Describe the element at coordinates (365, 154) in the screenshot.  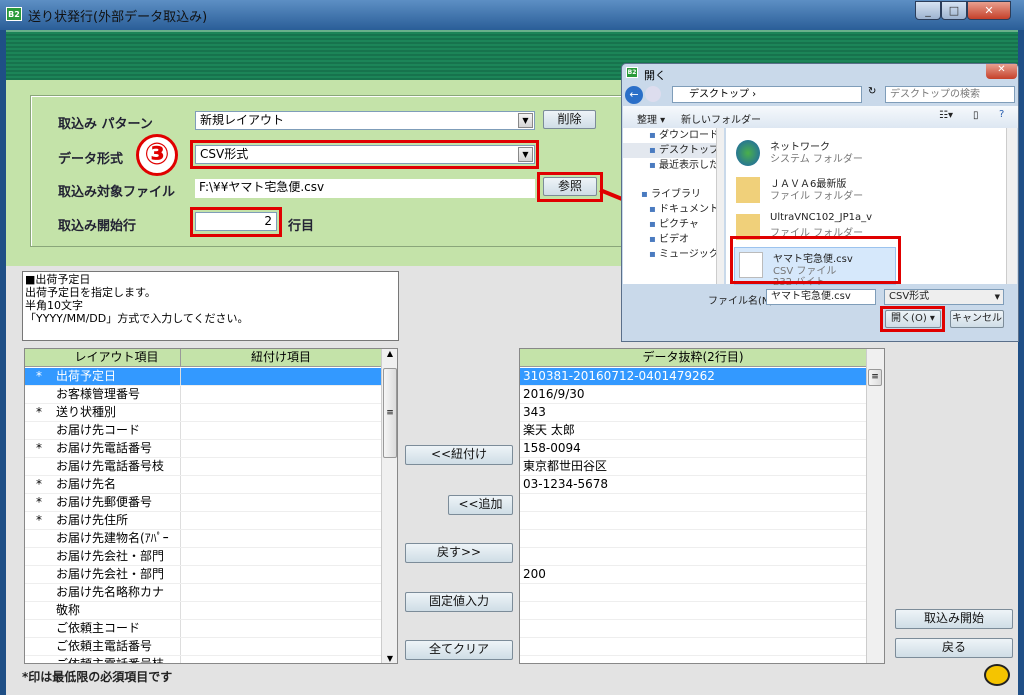
I see `data-format-select: CSV形式 ▼` at that location.